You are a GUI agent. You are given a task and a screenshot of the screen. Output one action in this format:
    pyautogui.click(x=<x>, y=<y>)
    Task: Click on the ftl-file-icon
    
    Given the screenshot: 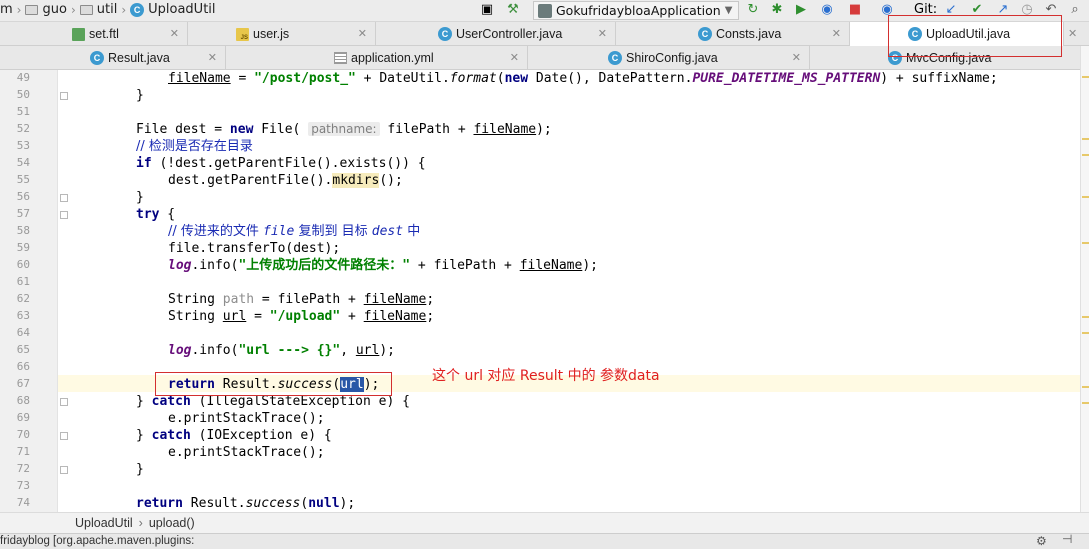 What is the action you would take?
    pyautogui.click(x=78, y=34)
    